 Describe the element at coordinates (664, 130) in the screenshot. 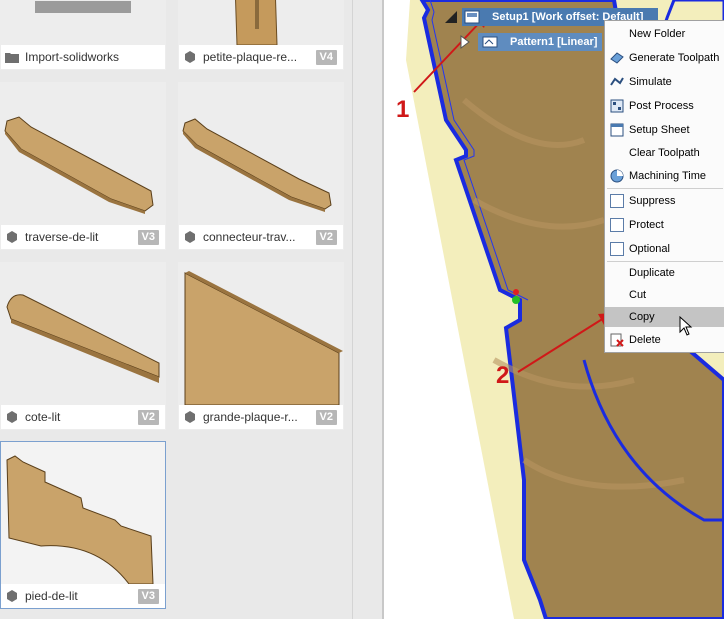

I see `menu-item-setup-sheet: Setup Sheet` at that location.